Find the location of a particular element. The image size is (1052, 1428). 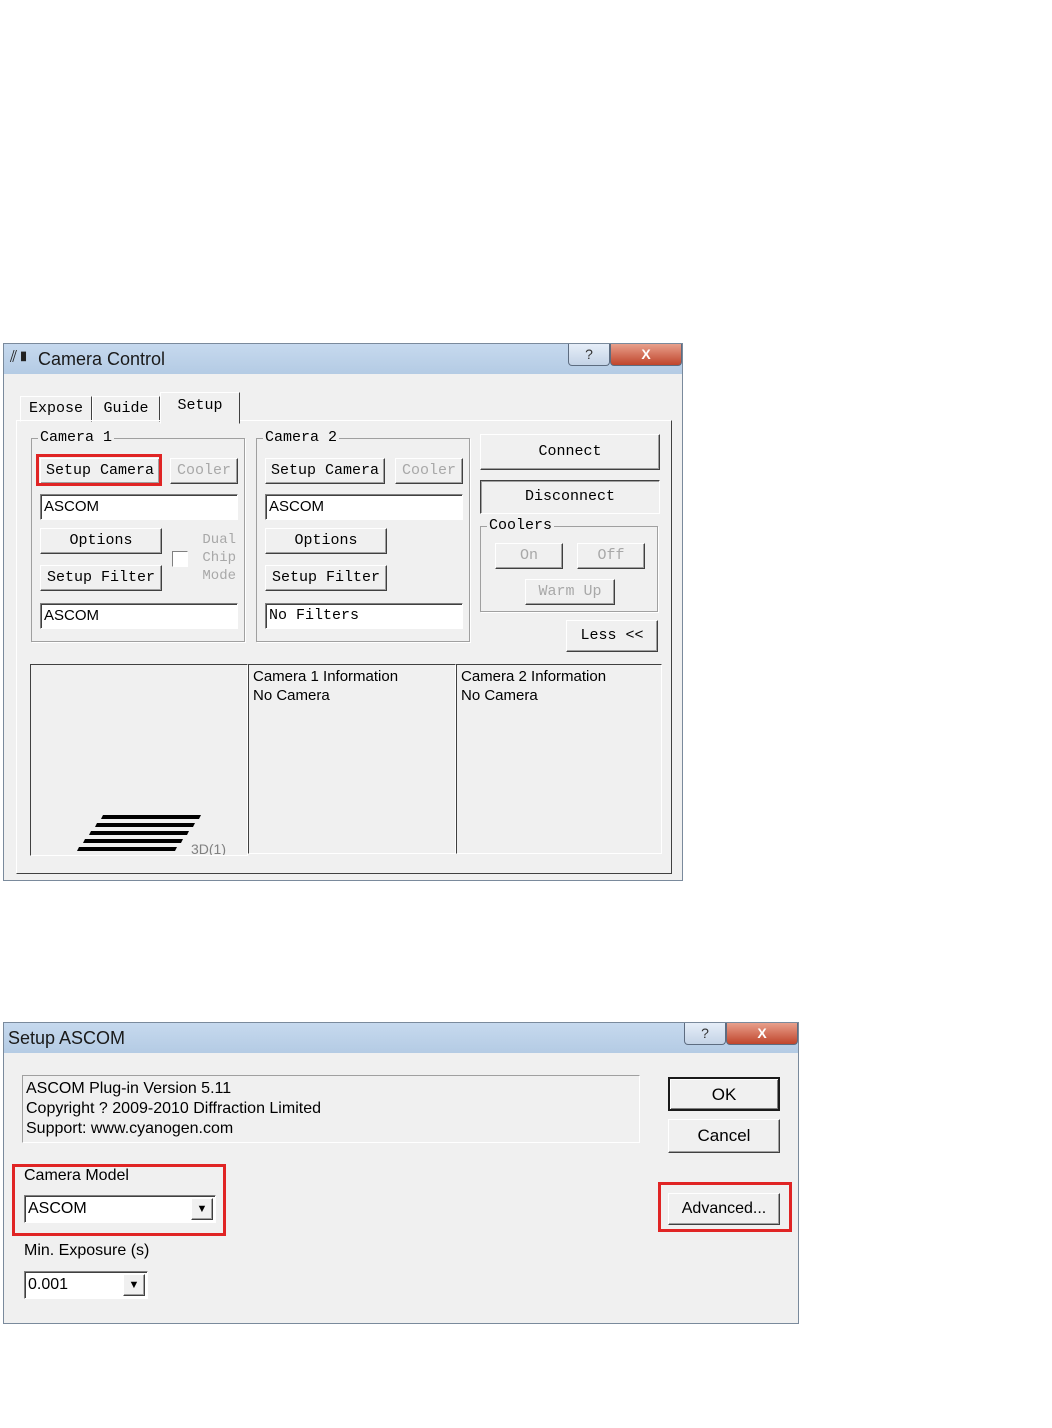

min-exposure-dropdown-button: ▼ is located at coordinates (134, 1285).